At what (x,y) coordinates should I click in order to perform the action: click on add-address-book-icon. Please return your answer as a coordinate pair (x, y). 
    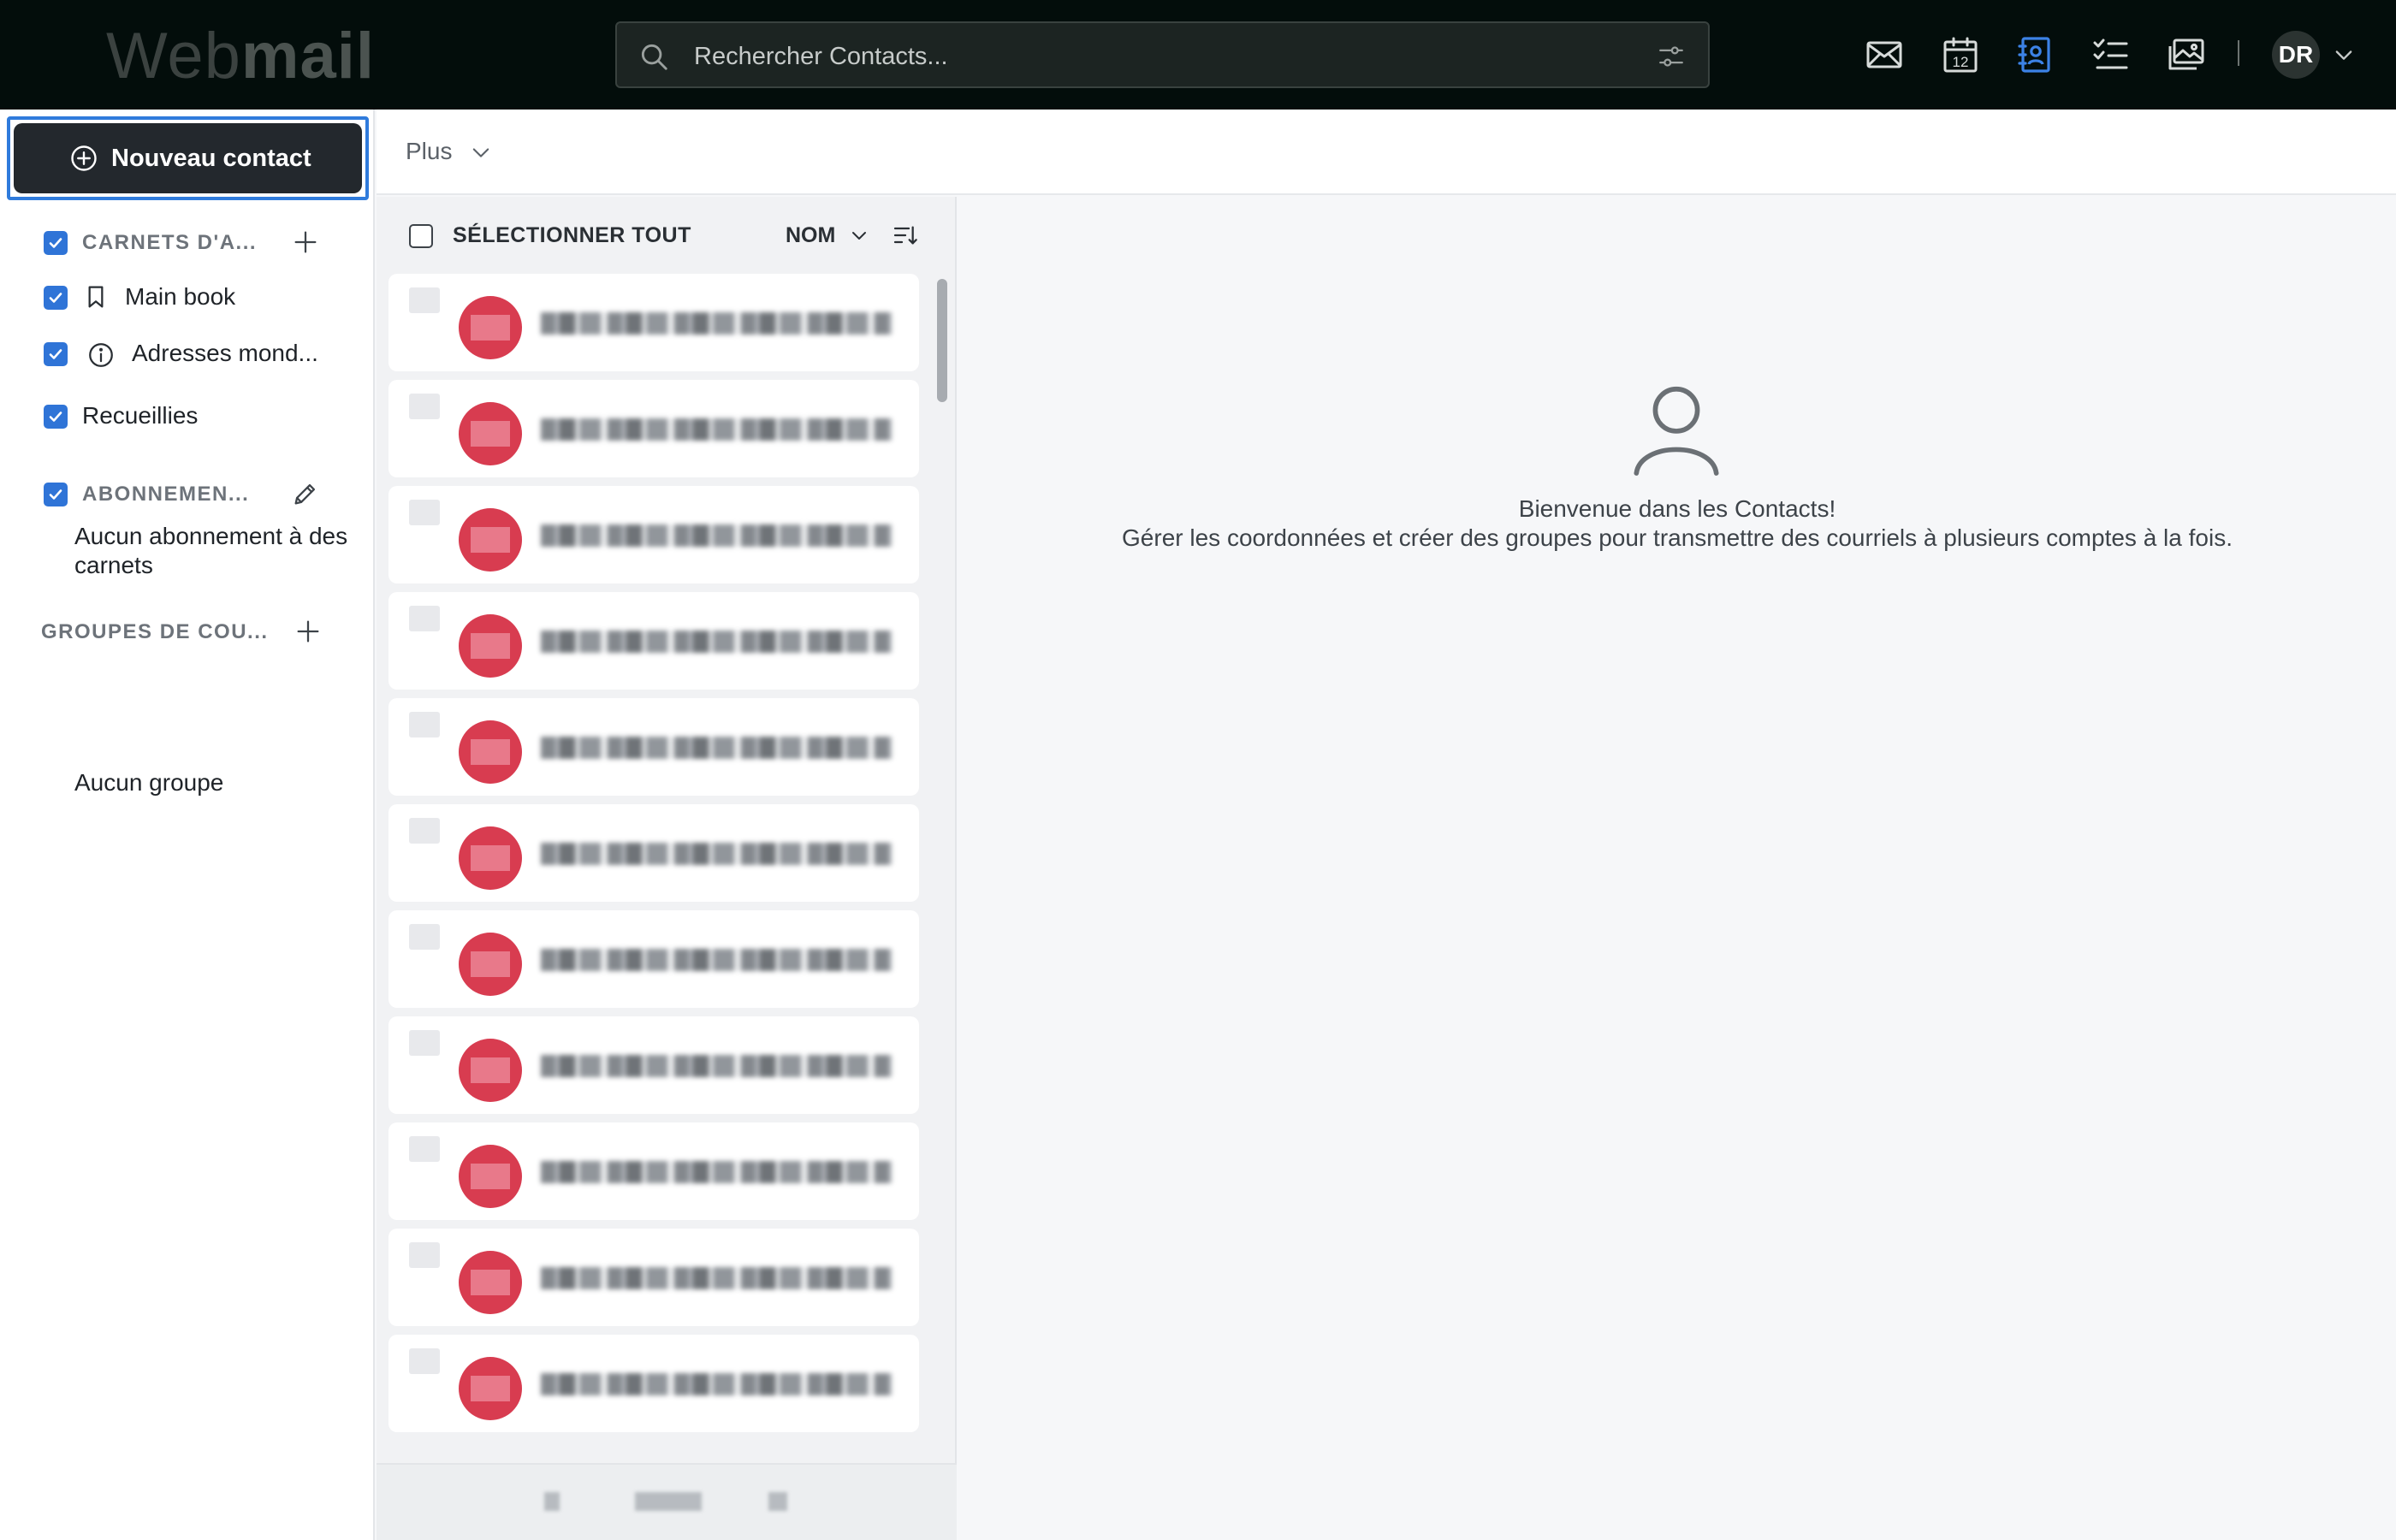
    Looking at the image, I should click on (305, 242).